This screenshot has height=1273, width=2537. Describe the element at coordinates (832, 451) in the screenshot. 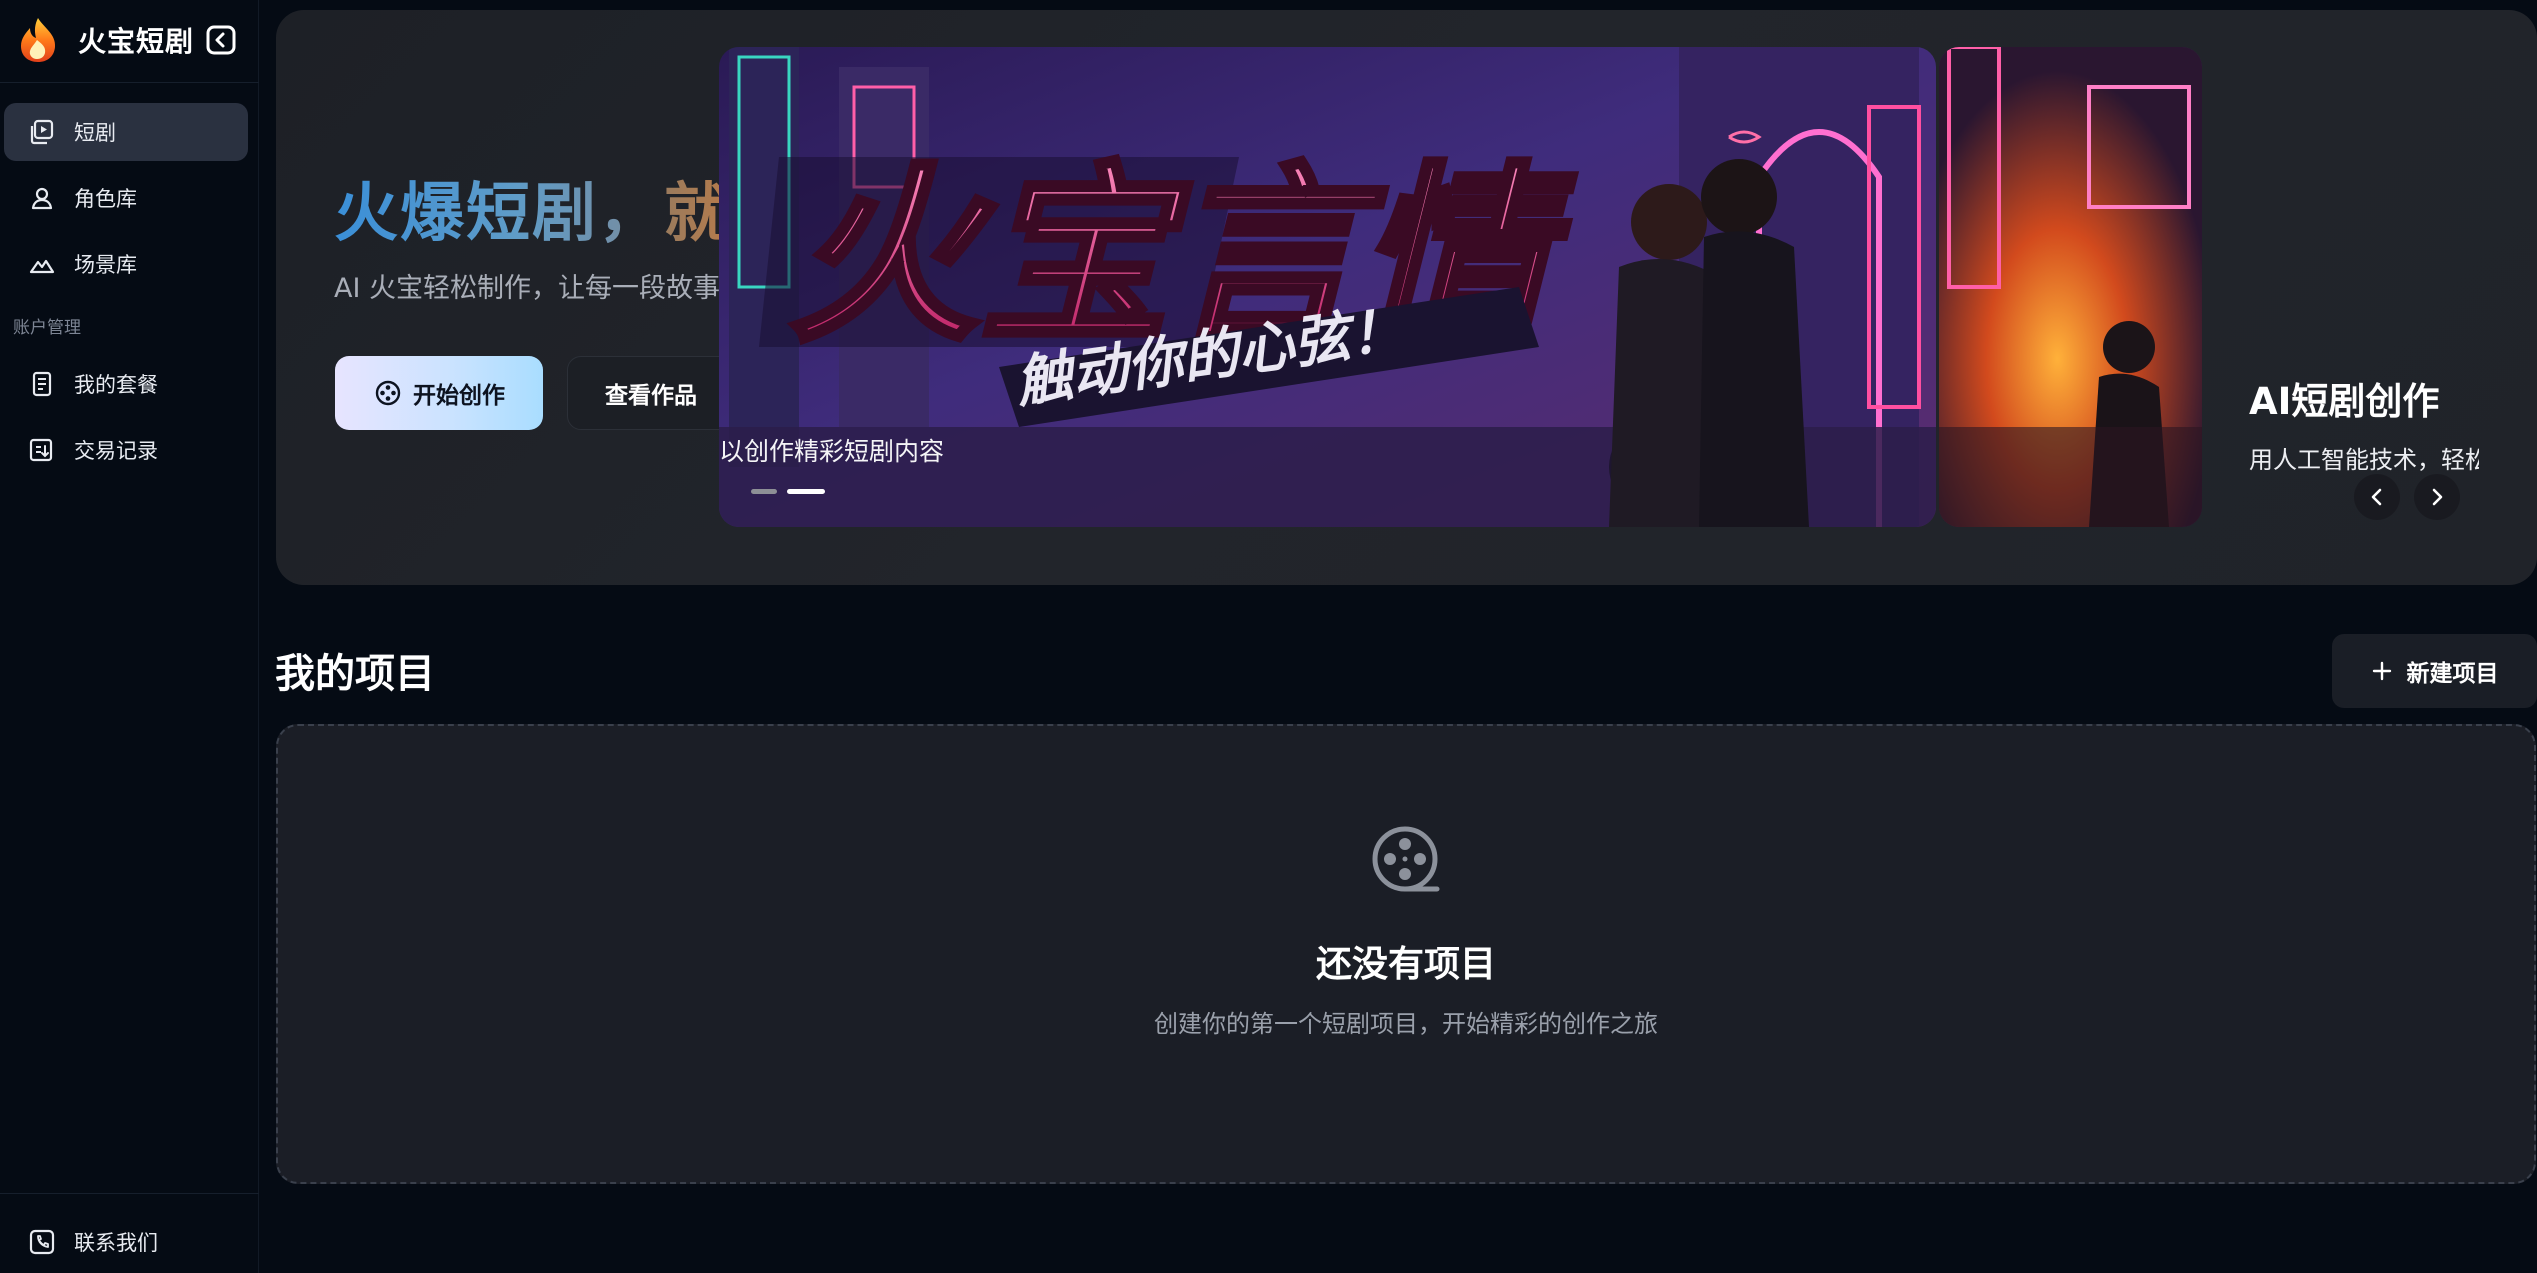

I see `slide-caption: 以创作精彩短剧内容` at that location.